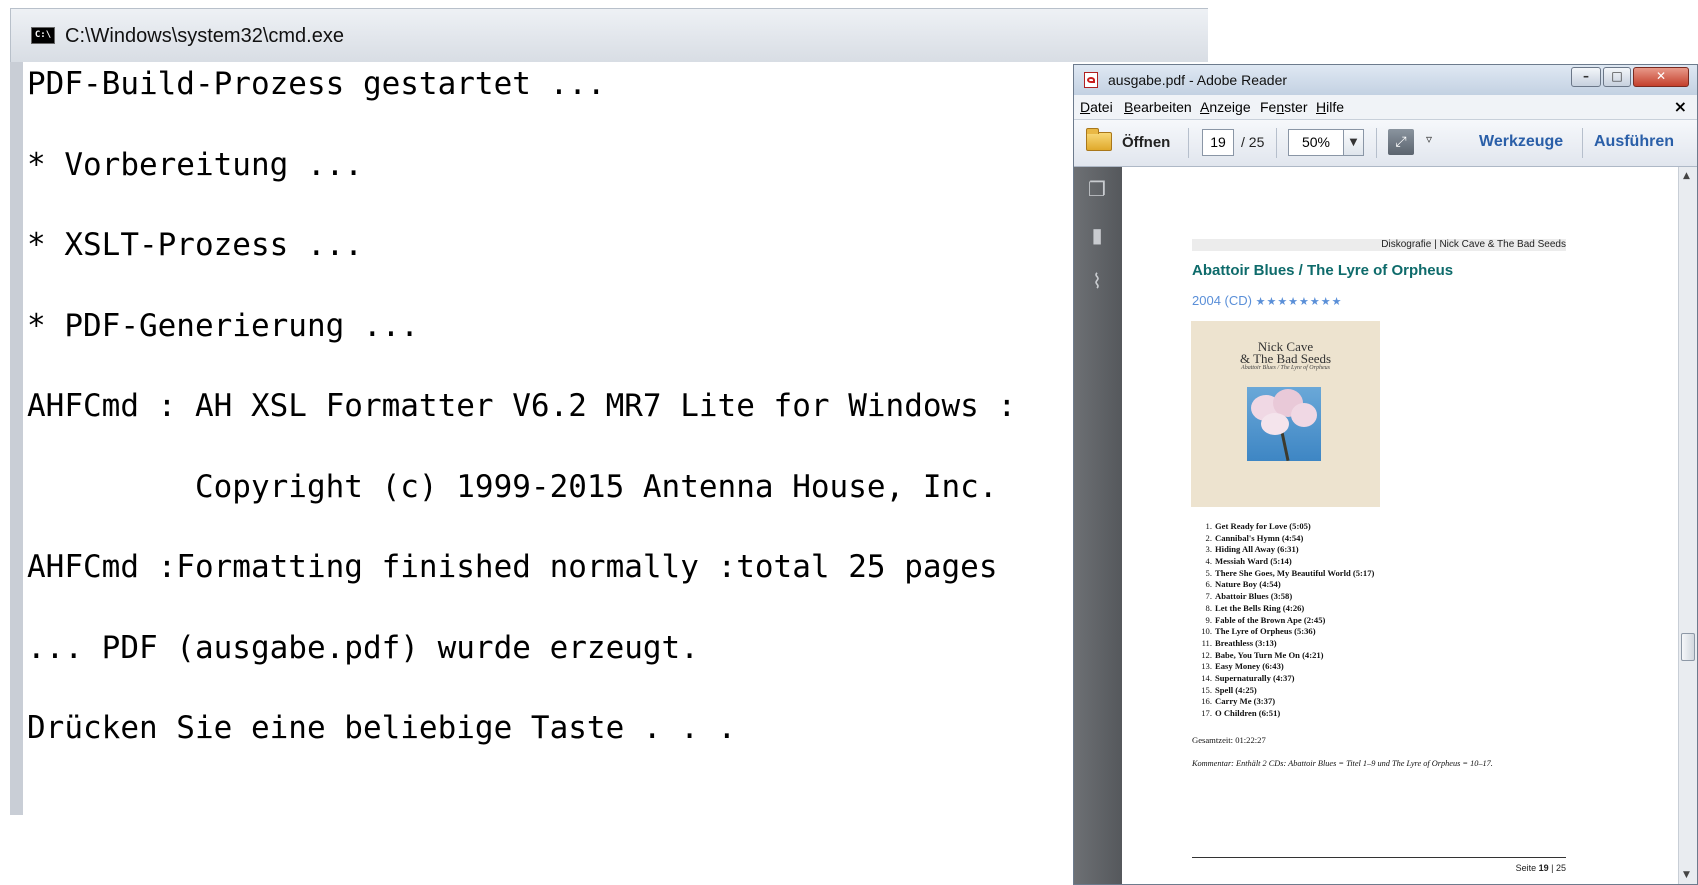 Image resolution: width=1698 pixels, height=885 pixels. I want to click on track-item: 3. Hiding All Away (6:31), so click(1284, 550).